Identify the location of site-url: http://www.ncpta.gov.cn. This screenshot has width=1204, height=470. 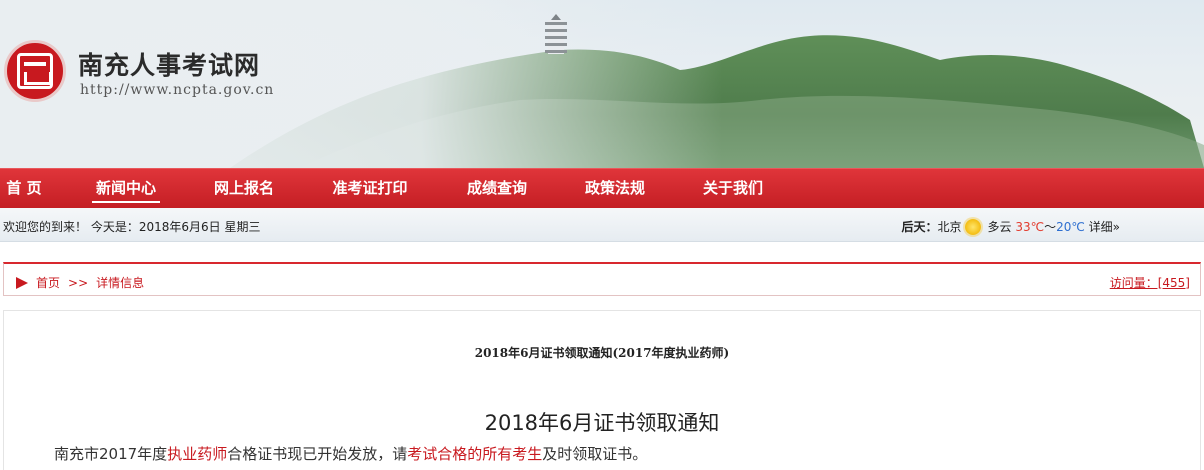
(177, 90).